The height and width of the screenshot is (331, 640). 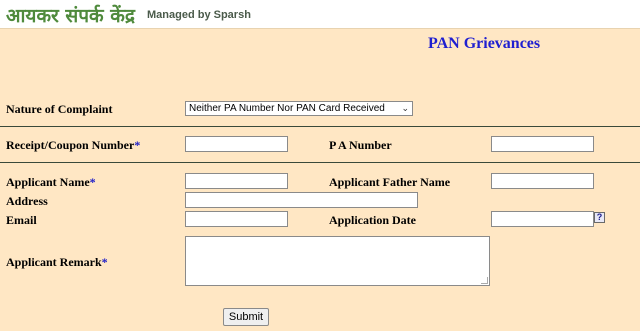 What do you see at coordinates (301, 200) in the screenshot?
I see `address-input` at bounding box center [301, 200].